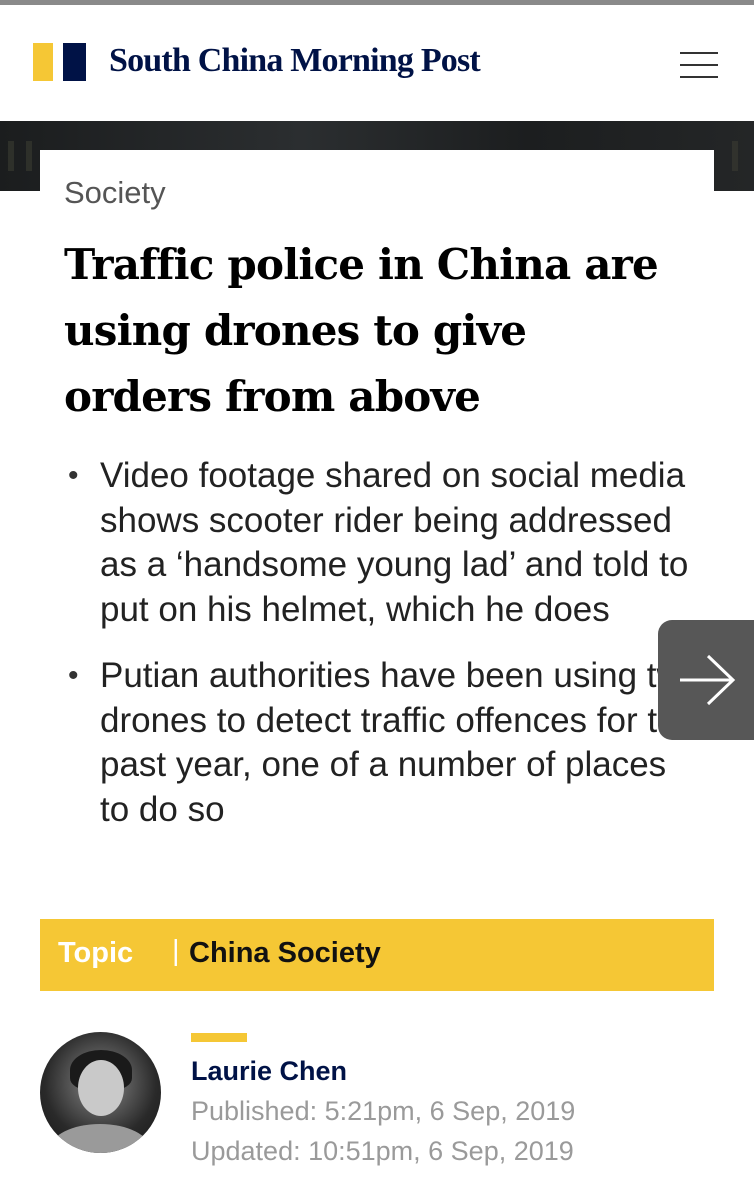  What do you see at coordinates (272, 396) in the screenshot?
I see `headline-line: orders from above` at bounding box center [272, 396].